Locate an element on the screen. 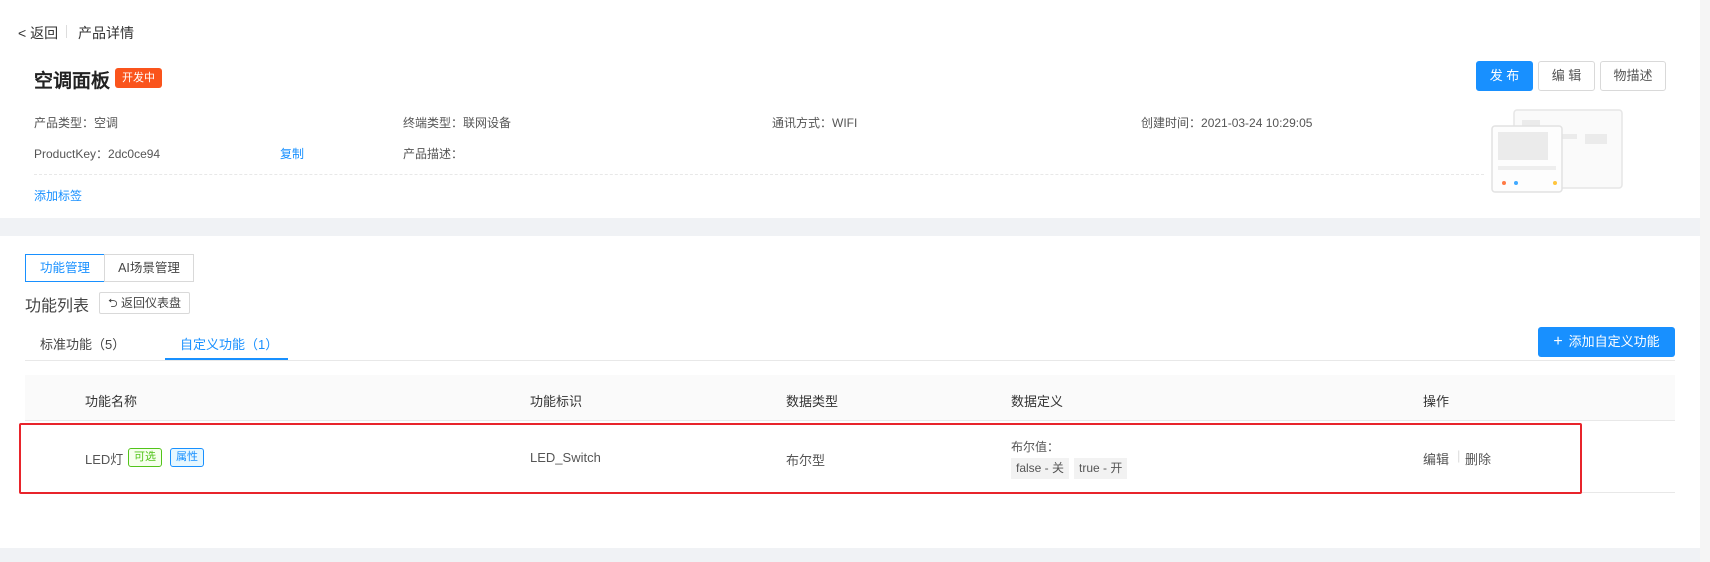 The width and height of the screenshot is (1710, 562). optional-tag: 可选 is located at coordinates (145, 457).